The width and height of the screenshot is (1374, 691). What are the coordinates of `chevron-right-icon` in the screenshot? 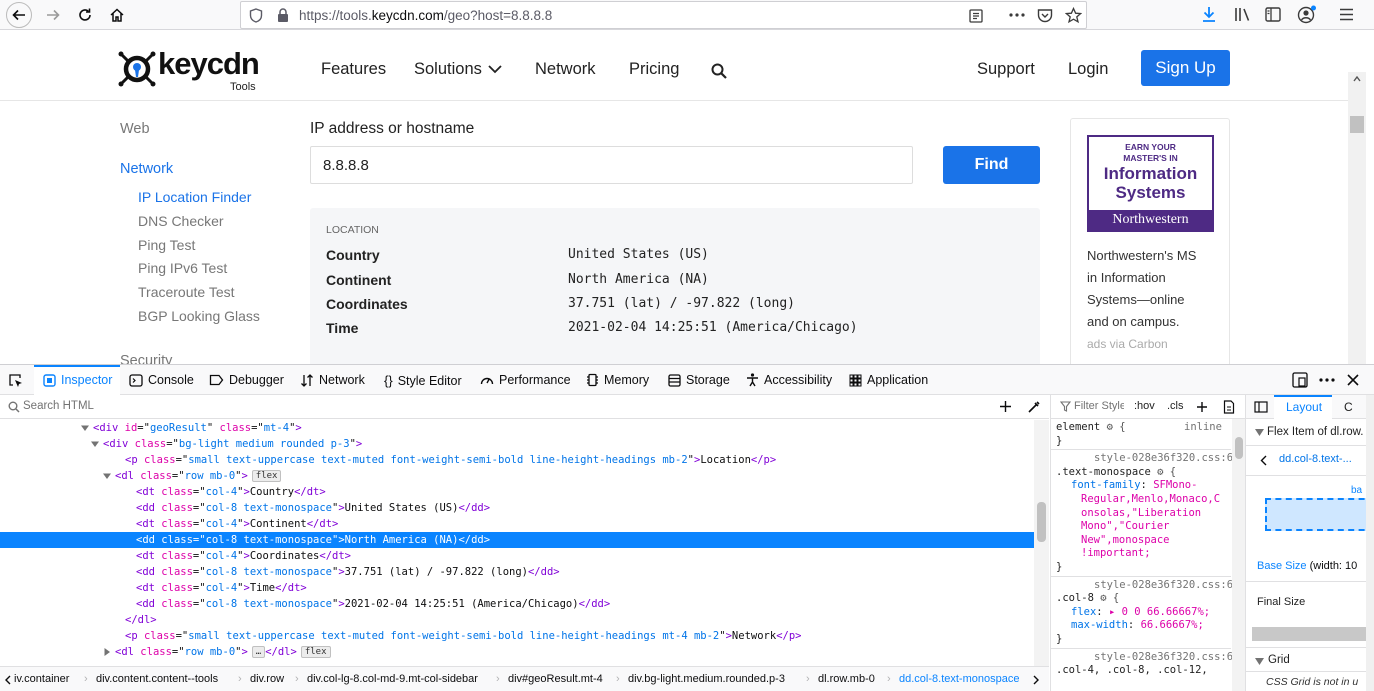 It's located at (1036, 680).